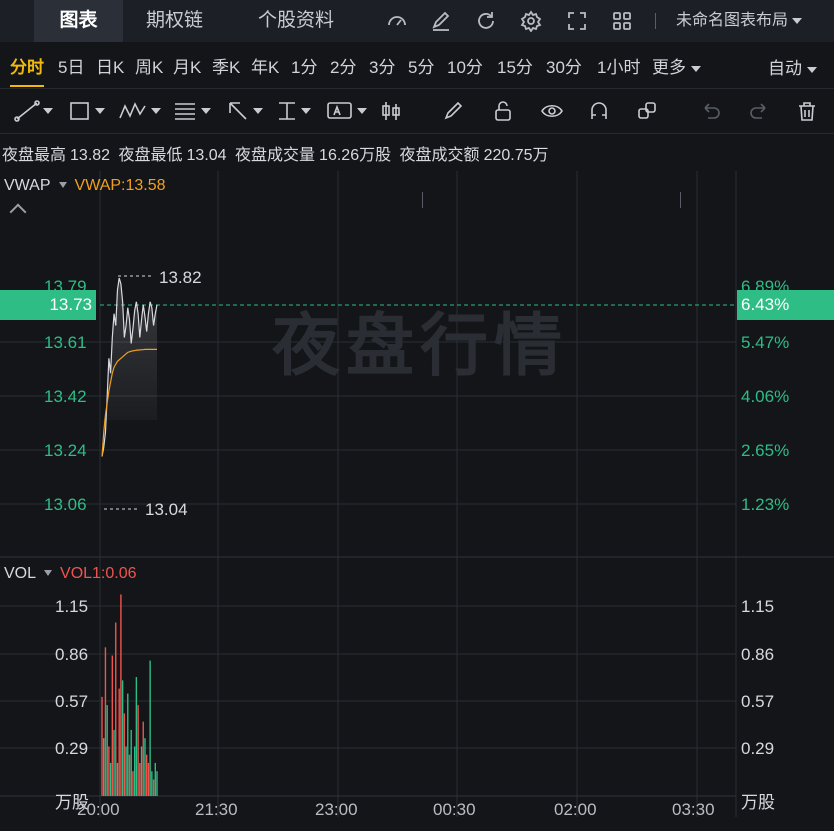 This screenshot has height=831, width=834. I want to click on period-15min: 15分, so click(515, 65).